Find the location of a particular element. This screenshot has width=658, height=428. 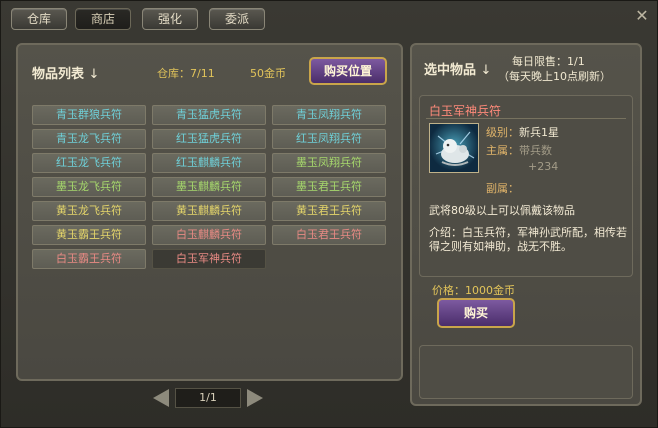

main-attr-bonus: +234 is located at coordinates (543, 166).